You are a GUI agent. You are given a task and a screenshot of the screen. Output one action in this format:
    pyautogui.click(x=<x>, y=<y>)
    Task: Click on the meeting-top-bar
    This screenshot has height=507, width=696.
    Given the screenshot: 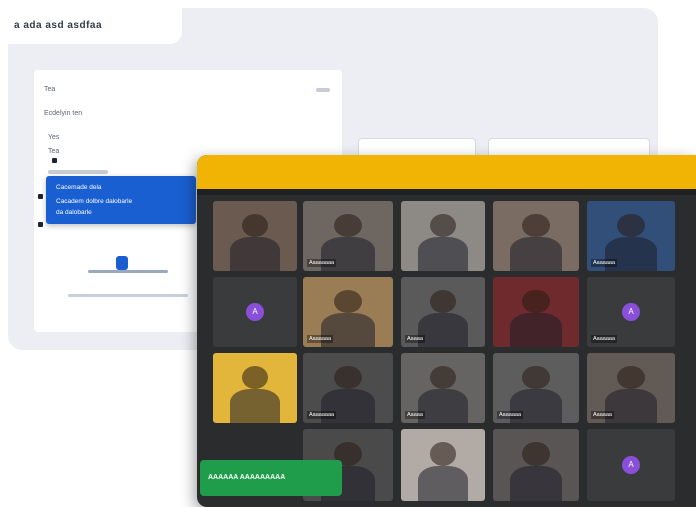 What is the action you would take?
    pyautogui.click(x=446, y=172)
    